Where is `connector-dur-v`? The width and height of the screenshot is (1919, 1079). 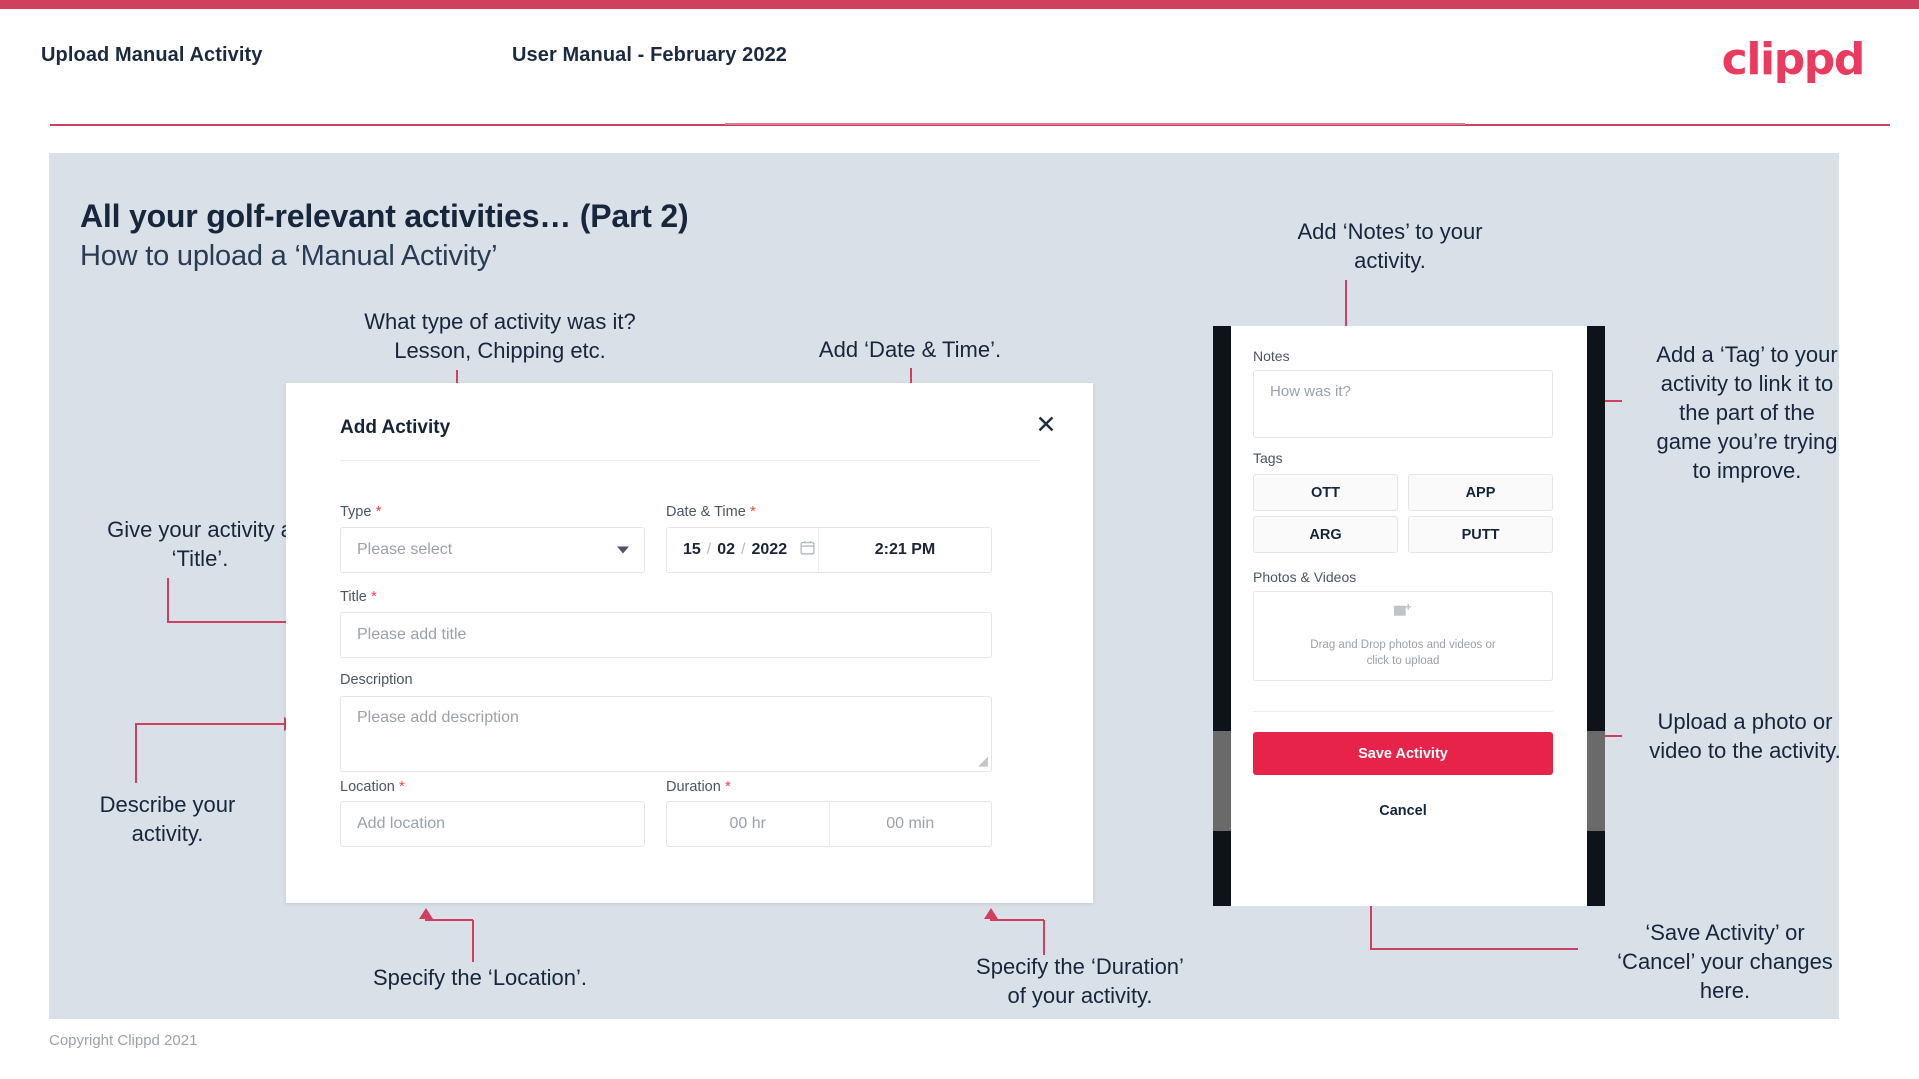 connector-dur-v is located at coordinates (1044, 937).